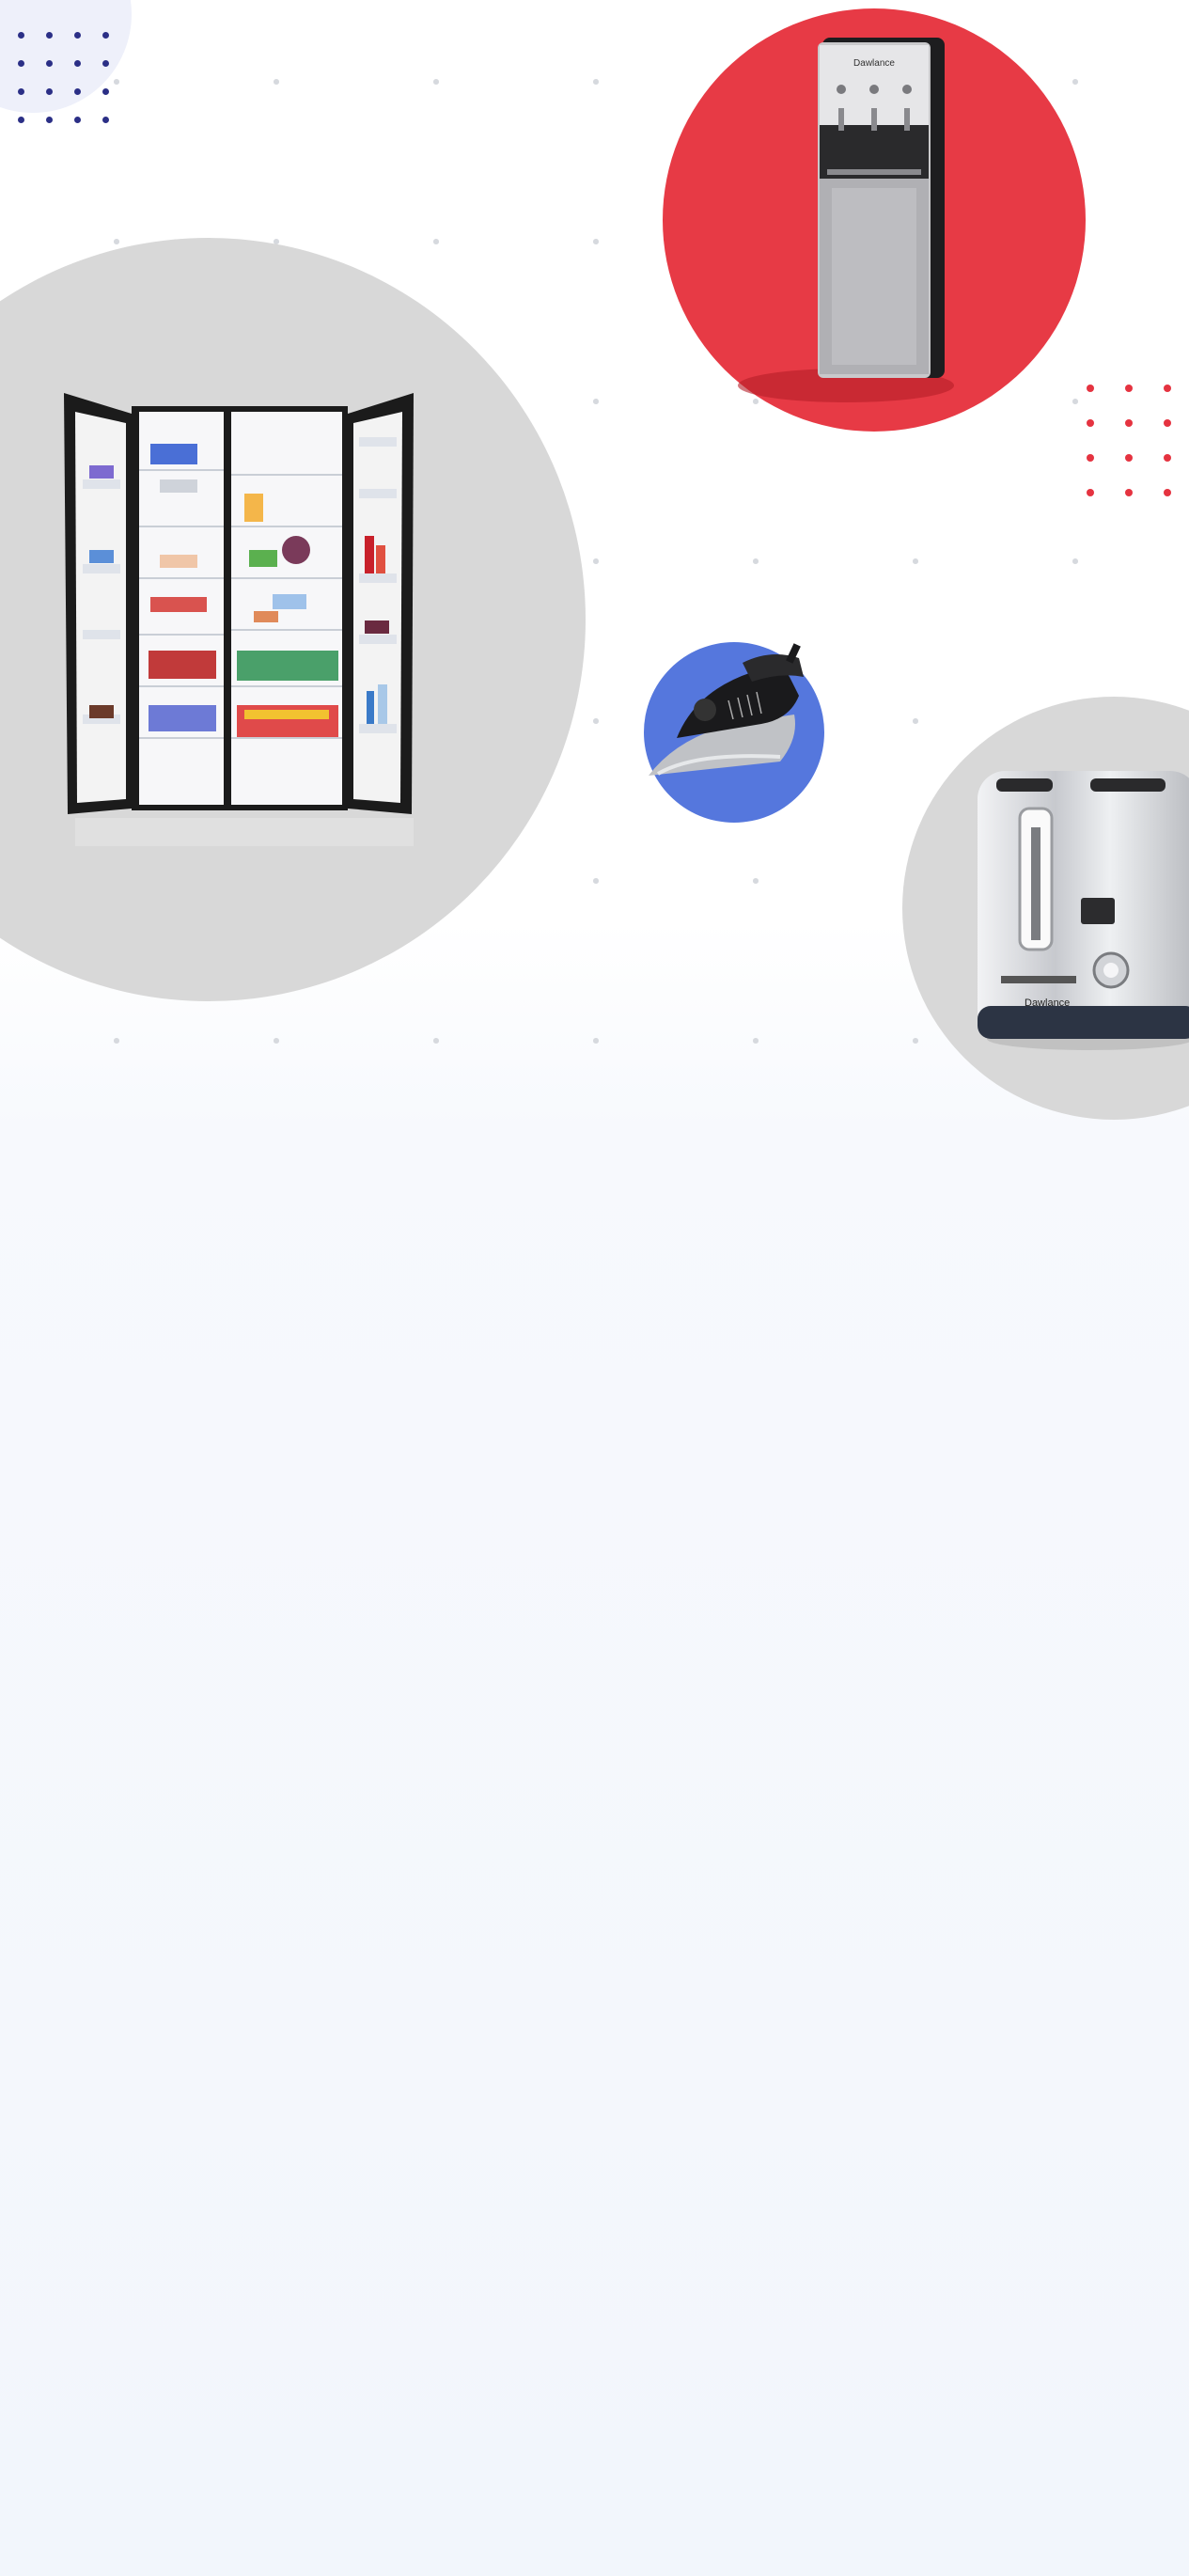 This screenshot has width=1189, height=2576. Describe the element at coordinates (66, 57) in the screenshot. I see `corner-blob` at that location.